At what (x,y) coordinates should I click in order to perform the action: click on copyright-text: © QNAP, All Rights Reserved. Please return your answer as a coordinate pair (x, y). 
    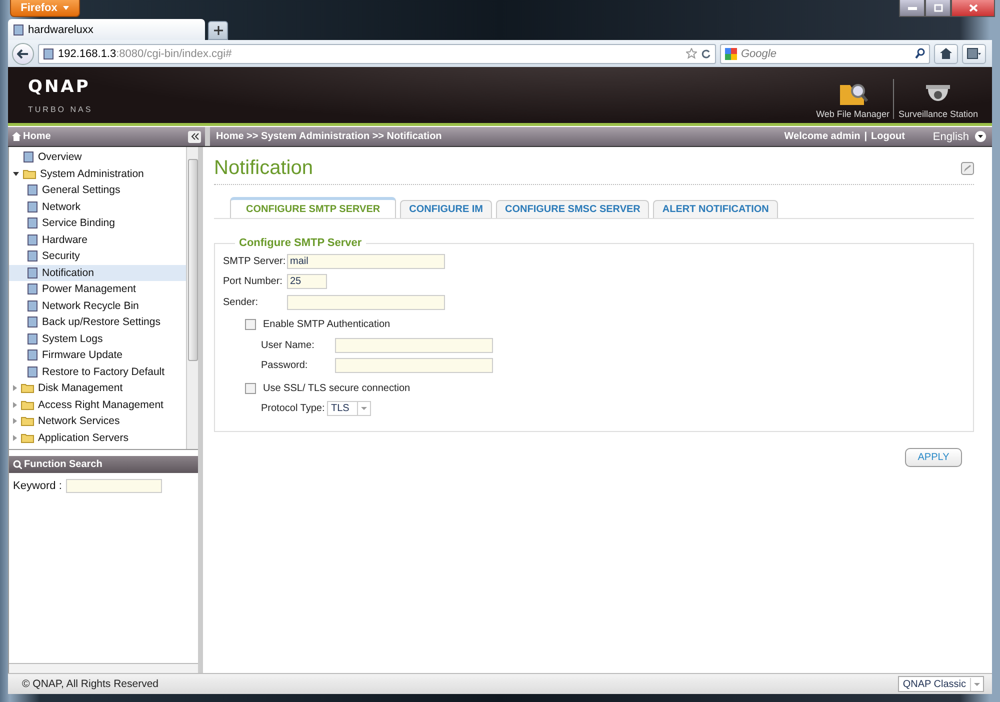
    Looking at the image, I should click on (90, 684).